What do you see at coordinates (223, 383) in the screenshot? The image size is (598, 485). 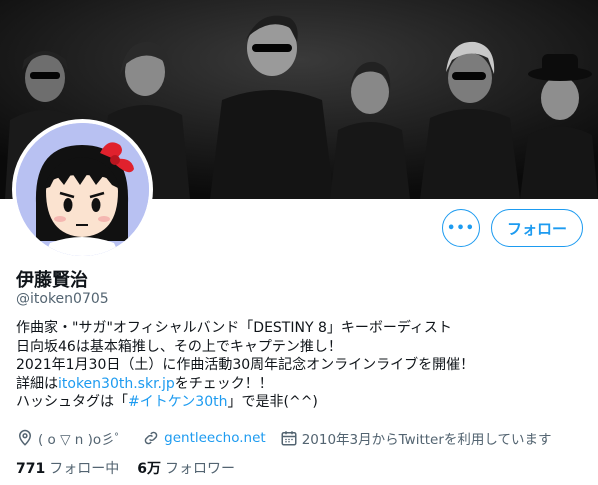 I see `bio-text: をチェック！！` at bounding box center [223, 383].